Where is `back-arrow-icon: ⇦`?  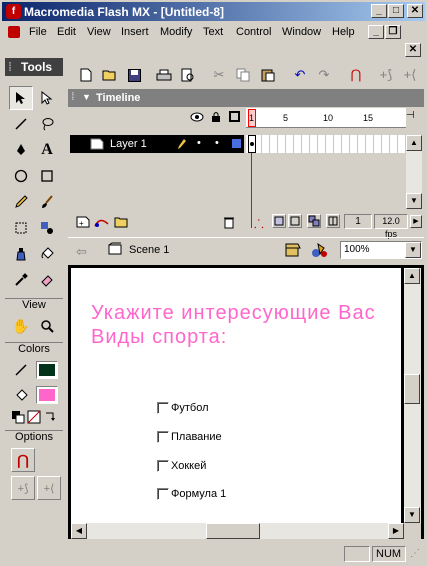
back-arrow-icon: ⇦ is located at coordinates (81, 252).